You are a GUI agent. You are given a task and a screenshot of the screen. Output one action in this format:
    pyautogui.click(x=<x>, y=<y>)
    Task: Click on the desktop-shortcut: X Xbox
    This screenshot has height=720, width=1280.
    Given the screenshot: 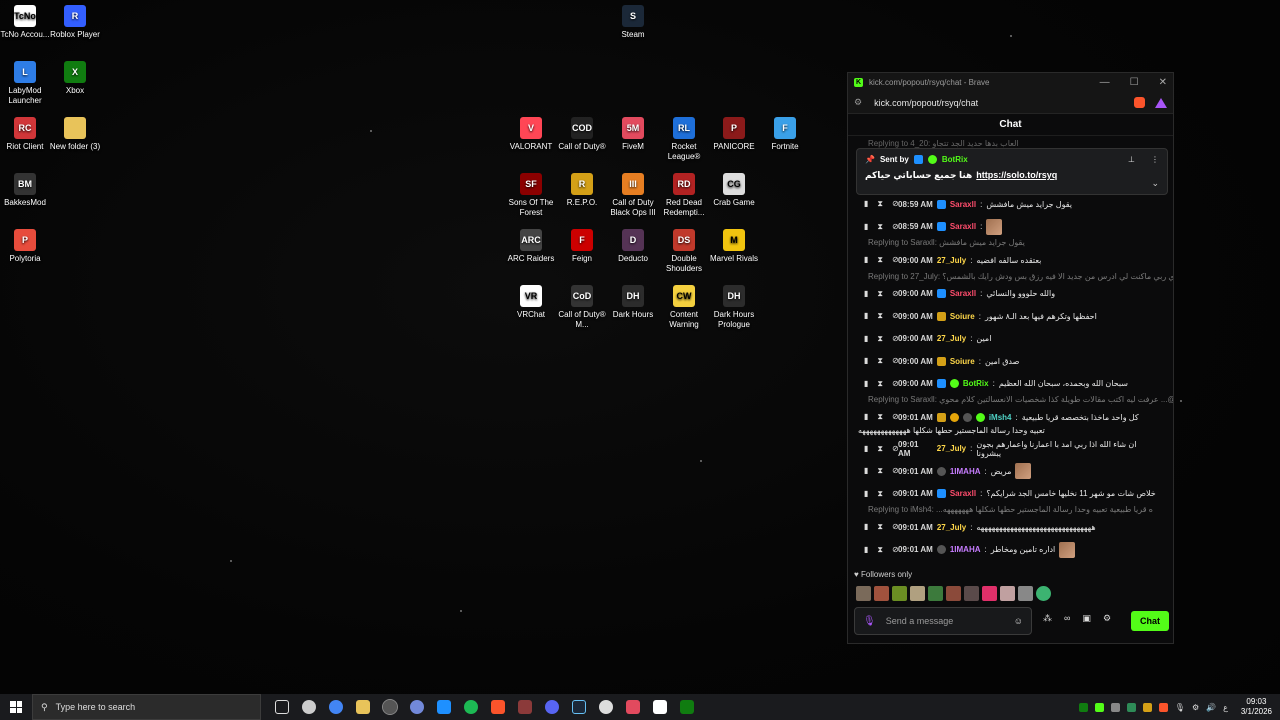 What is the action you would take?
    pyautogui.click(x=75, y=78)
    